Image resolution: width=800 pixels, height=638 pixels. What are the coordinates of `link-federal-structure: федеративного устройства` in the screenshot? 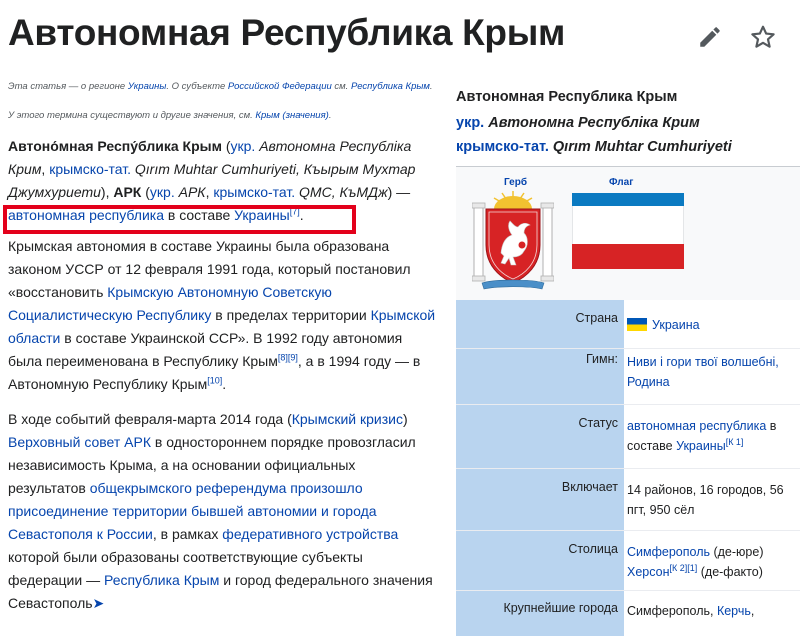 It's located at (310, 534).